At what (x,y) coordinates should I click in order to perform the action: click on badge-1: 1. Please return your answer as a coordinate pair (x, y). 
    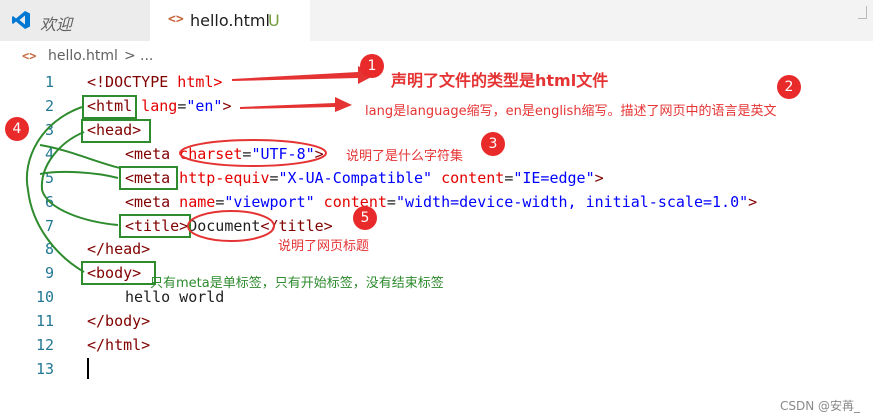
    Looking at the image, I should click on (372, 66).